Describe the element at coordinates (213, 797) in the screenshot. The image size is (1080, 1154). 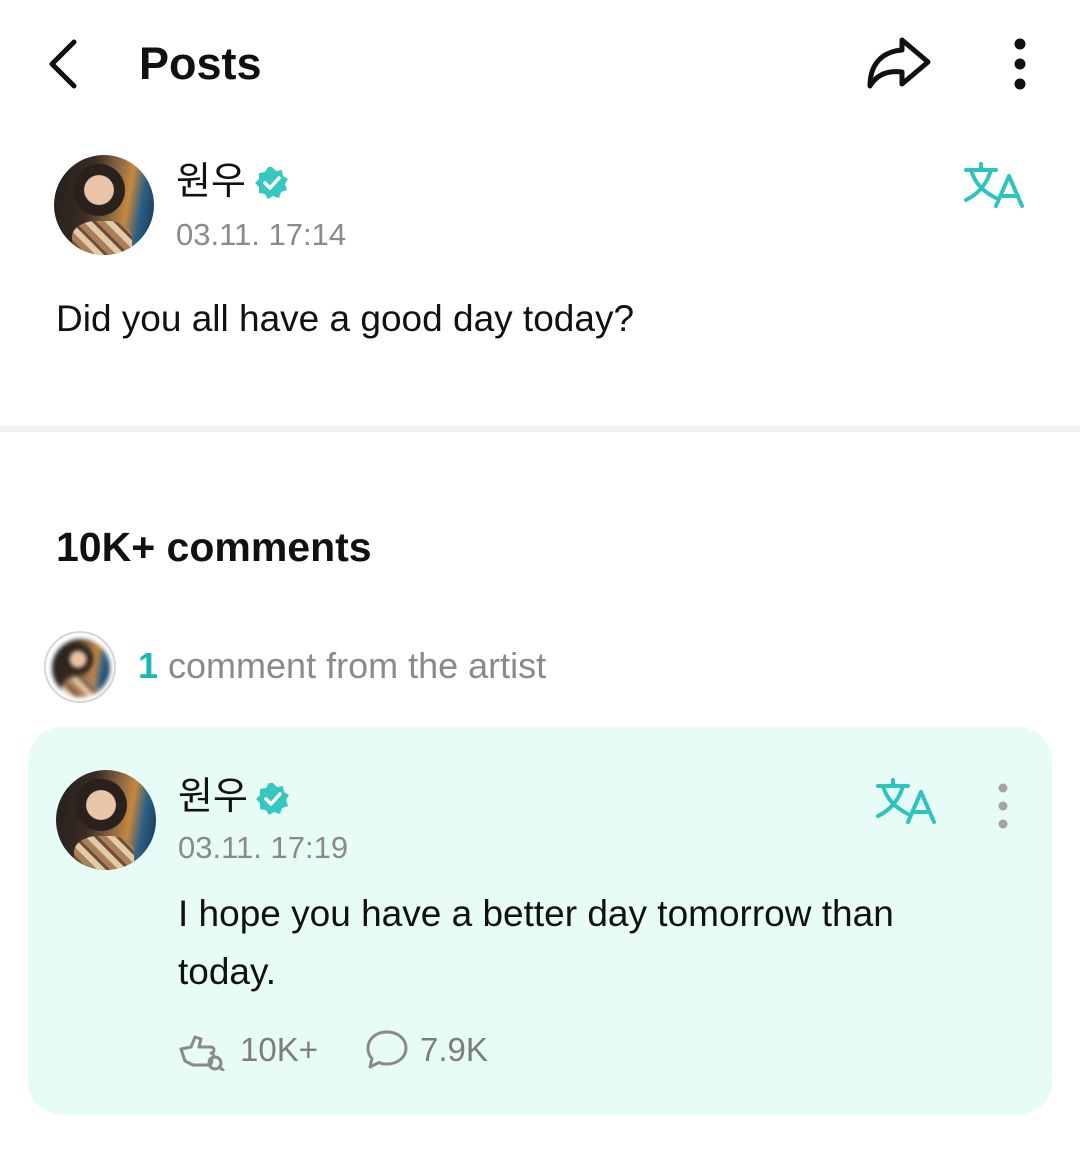
I see `comment-author-name: 원우` at that location.